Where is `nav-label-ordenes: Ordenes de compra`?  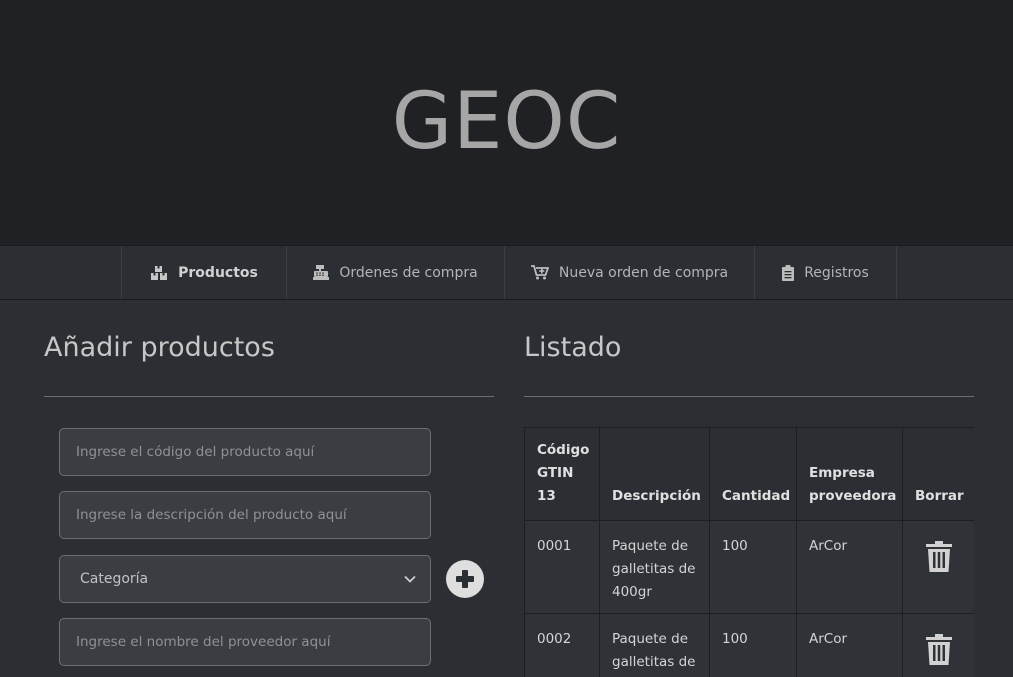 nav-label-ordenes: Ordenes de compra is located at coordinates (408, 273).